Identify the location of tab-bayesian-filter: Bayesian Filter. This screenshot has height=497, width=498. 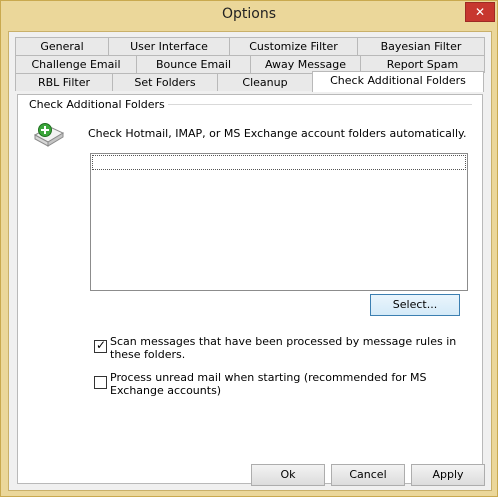
(421, 46).